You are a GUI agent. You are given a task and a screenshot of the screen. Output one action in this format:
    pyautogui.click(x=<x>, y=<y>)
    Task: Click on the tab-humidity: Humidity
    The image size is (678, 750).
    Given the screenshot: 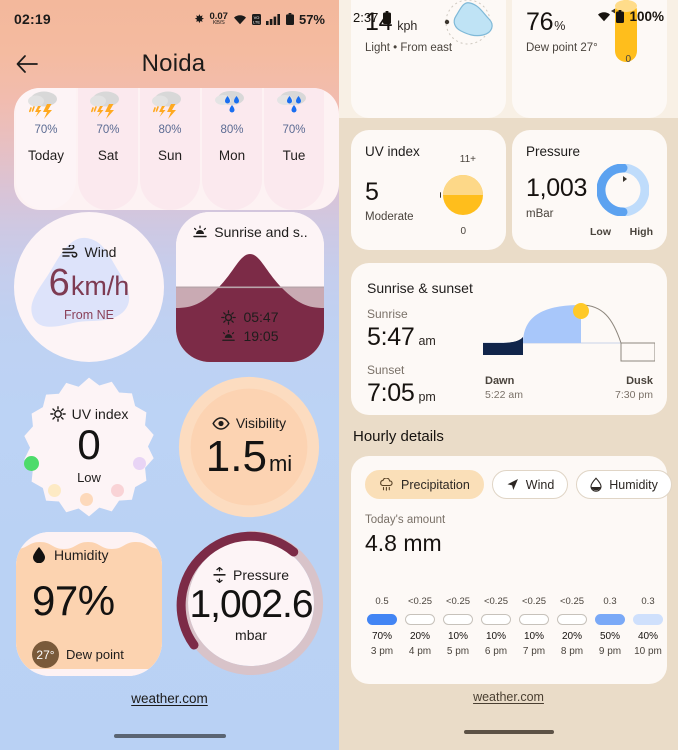 What is the action you would take?
    pyautogui.click(x=624, y=484)
    